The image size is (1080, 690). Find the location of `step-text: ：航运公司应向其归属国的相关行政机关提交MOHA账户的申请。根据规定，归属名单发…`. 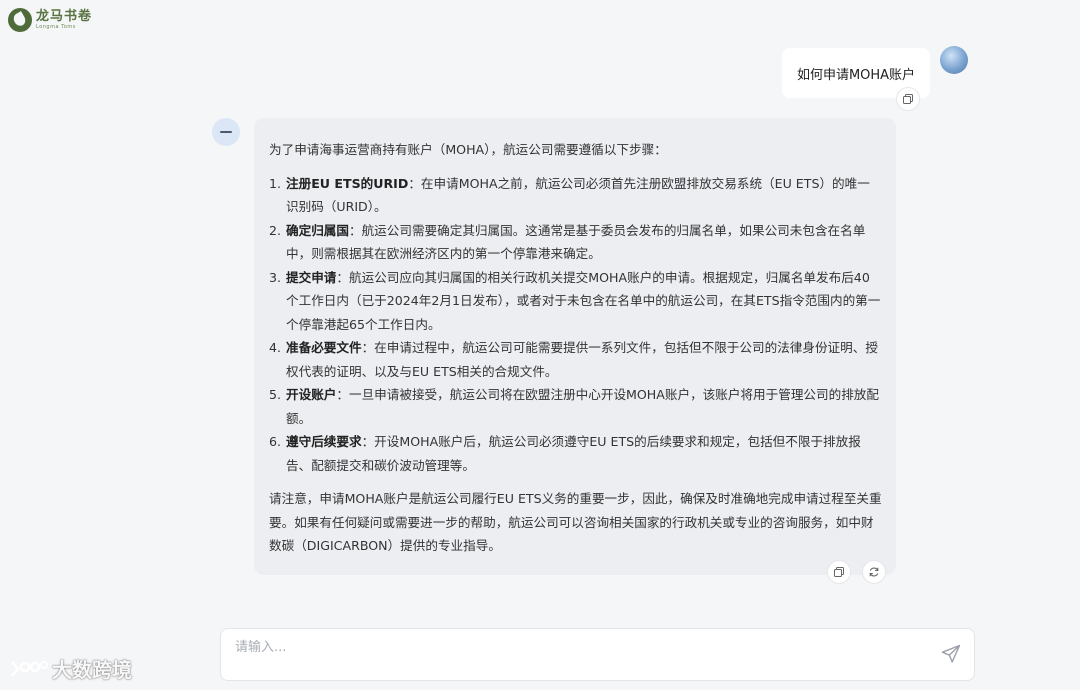

step-text: ：航运公司应向其归属国的相关行政机关提交MOHA账户的申请。根据规定，归属名单发… is located at coordinates (583, 300).